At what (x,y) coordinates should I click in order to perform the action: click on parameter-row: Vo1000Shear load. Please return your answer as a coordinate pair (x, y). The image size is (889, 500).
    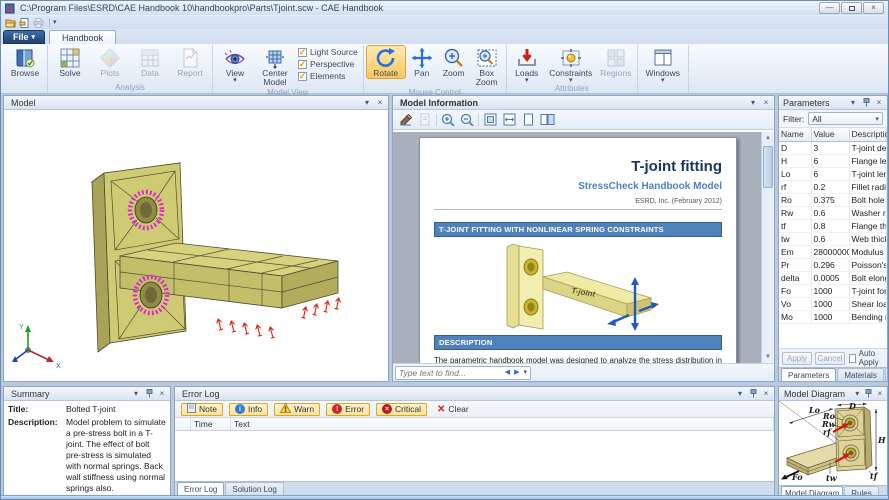
    Looking at the image, I should click on (833, 304).